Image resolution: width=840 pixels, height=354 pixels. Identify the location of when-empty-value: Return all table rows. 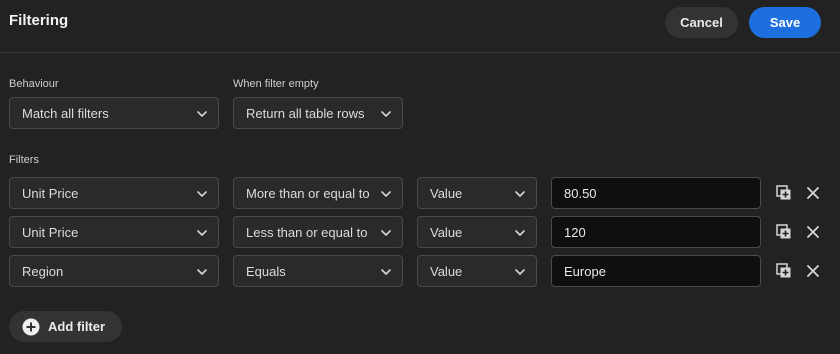
(305, 113).